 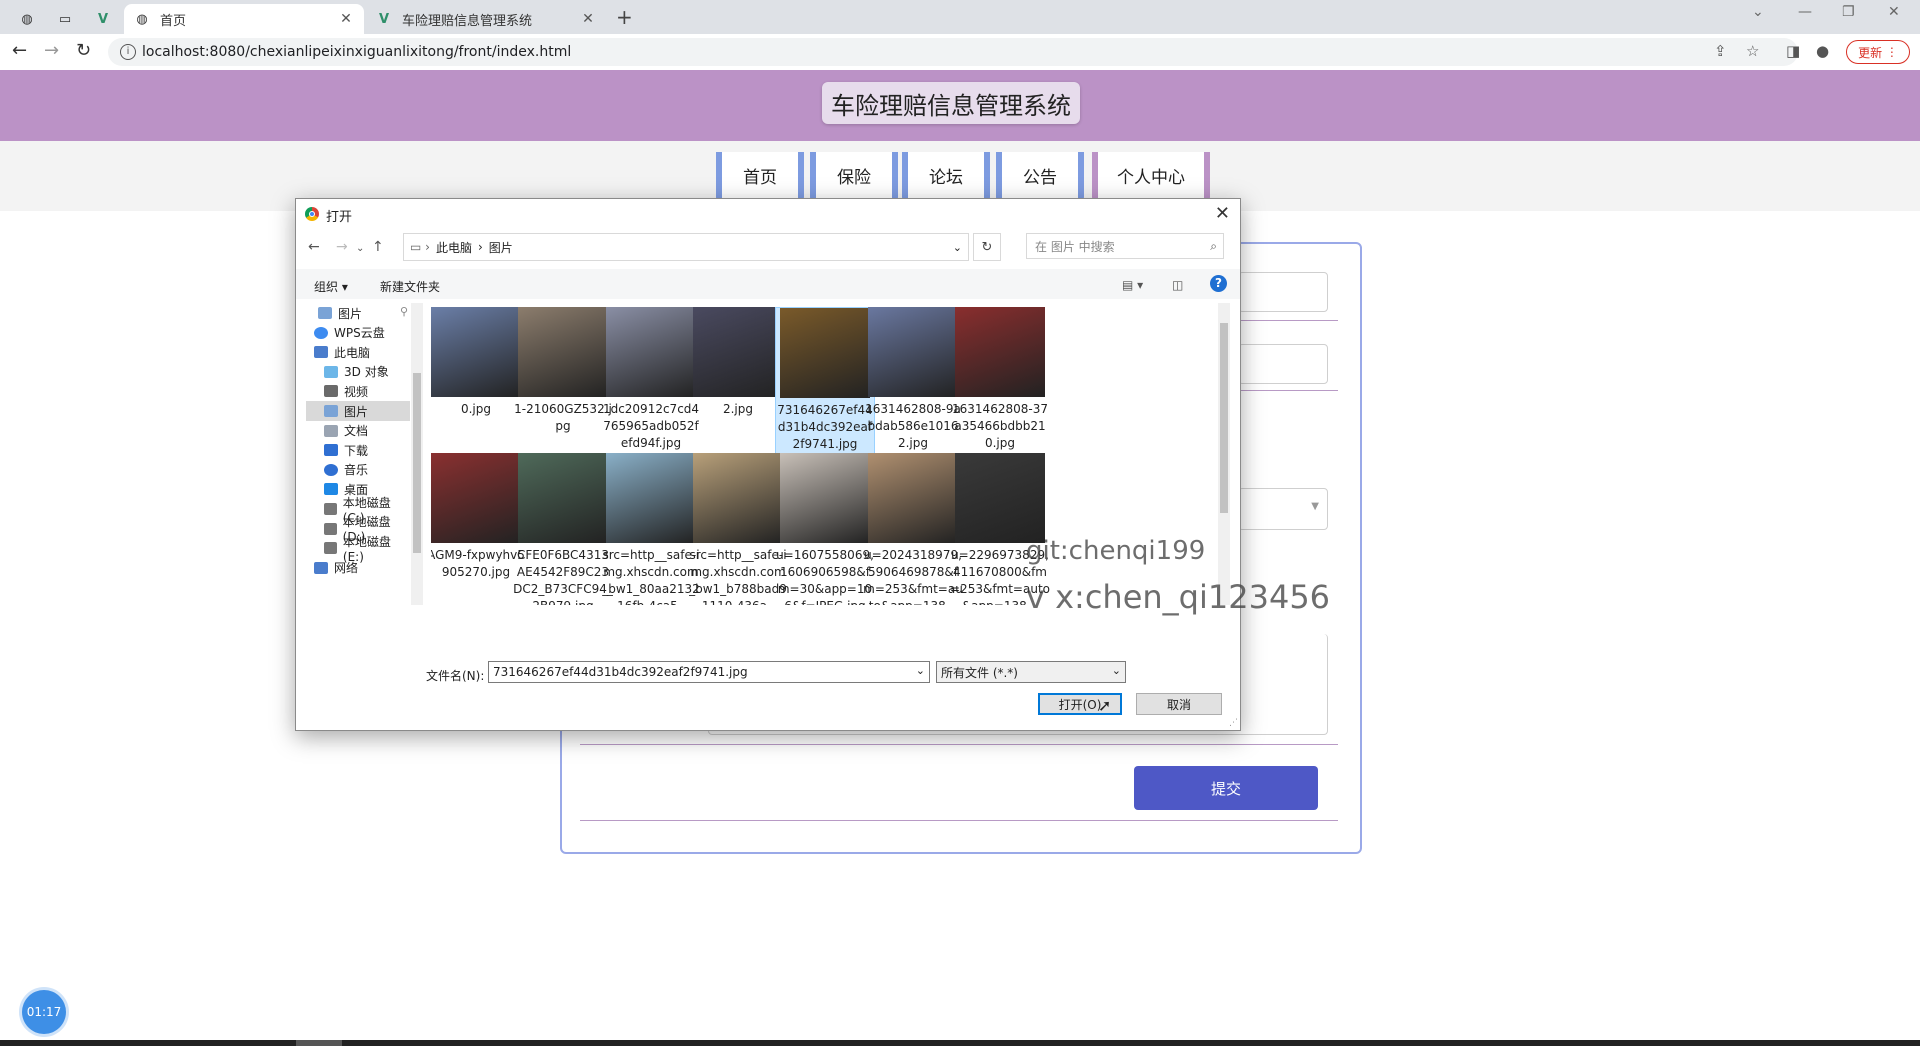 I want to click on chrome-icon, so click(x=312, y=214).